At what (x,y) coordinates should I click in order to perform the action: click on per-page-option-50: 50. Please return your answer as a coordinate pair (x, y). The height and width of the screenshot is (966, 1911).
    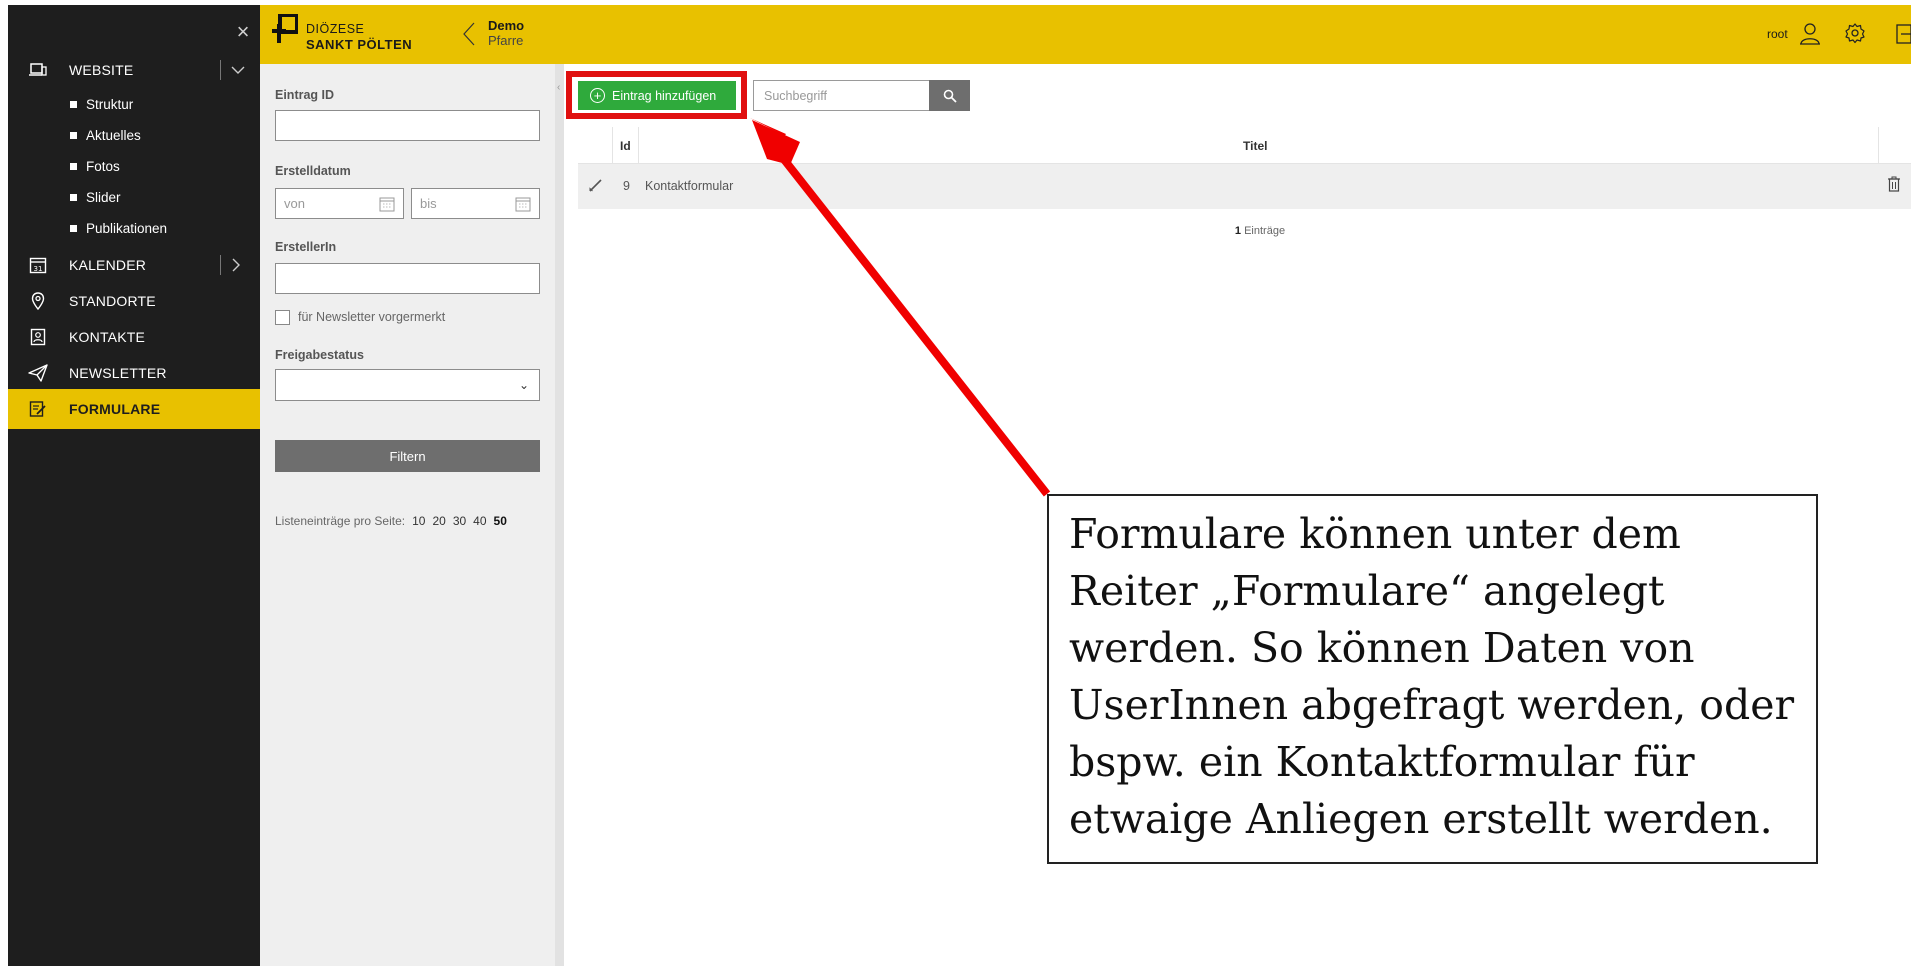
    Looking at the image, I should click on (500, 521).